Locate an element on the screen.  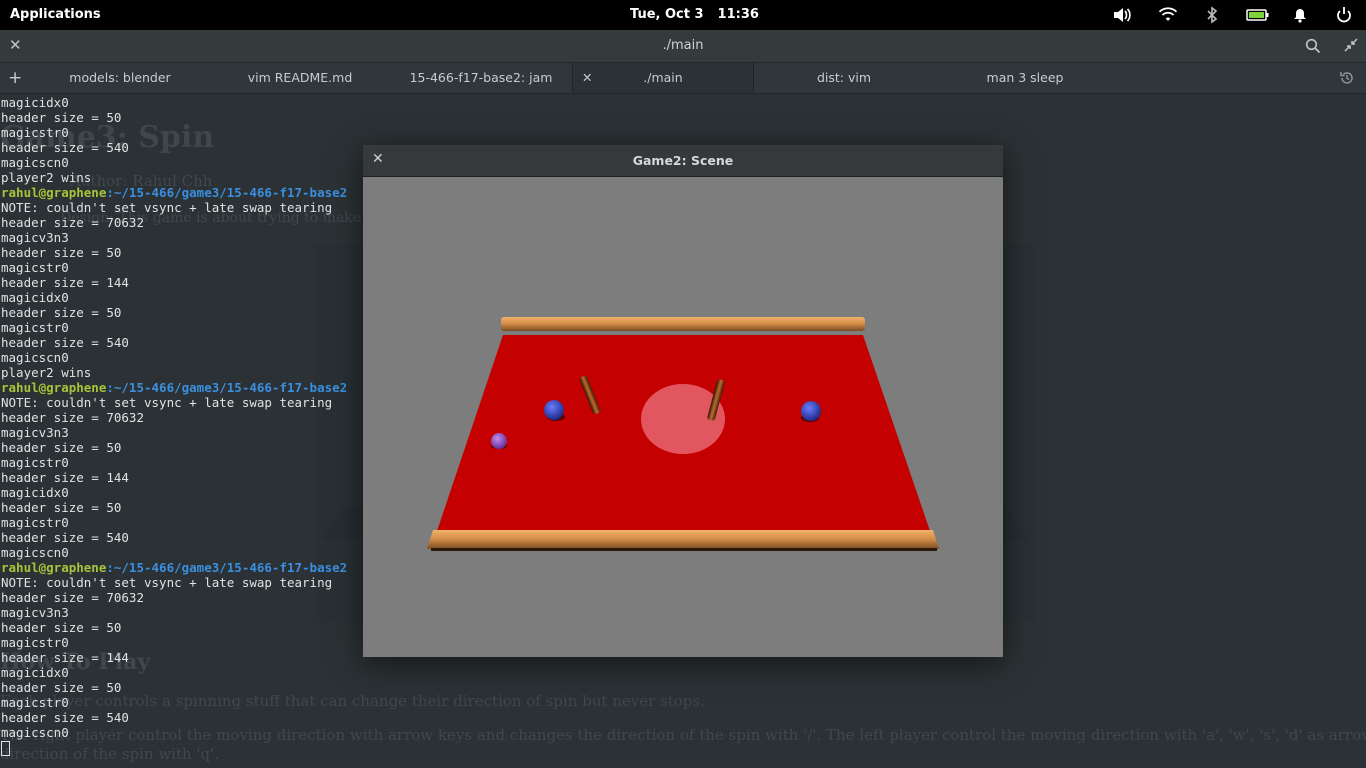
terminal-cursor is located at coordinates (5, 748).